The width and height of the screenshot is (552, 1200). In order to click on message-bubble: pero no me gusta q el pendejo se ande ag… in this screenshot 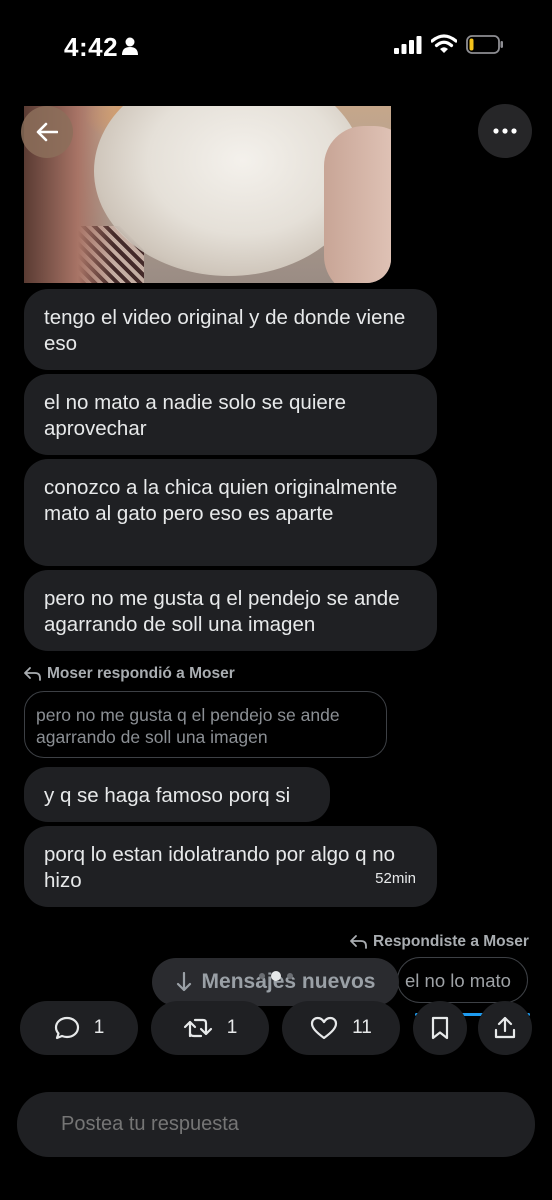, I will do `click(230, 610)`.